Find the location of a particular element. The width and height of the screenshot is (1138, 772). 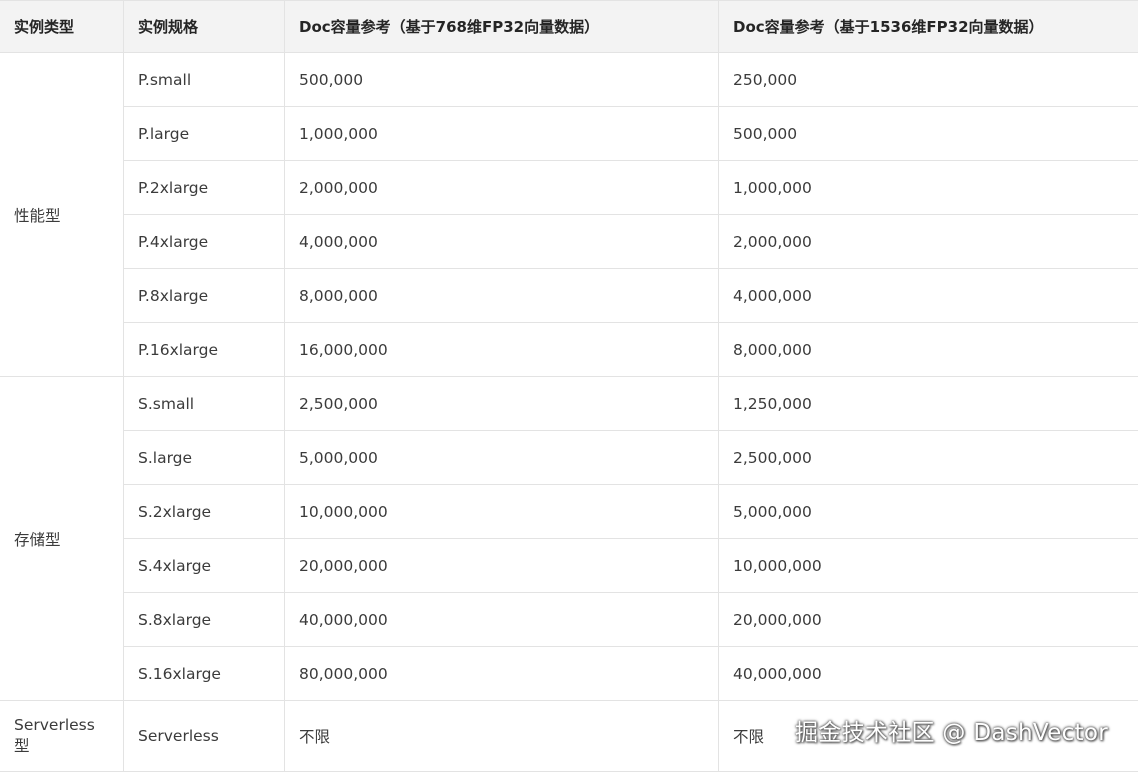

capacity-1536-cell: 4,000,000 is located at coordinates (928, 296).